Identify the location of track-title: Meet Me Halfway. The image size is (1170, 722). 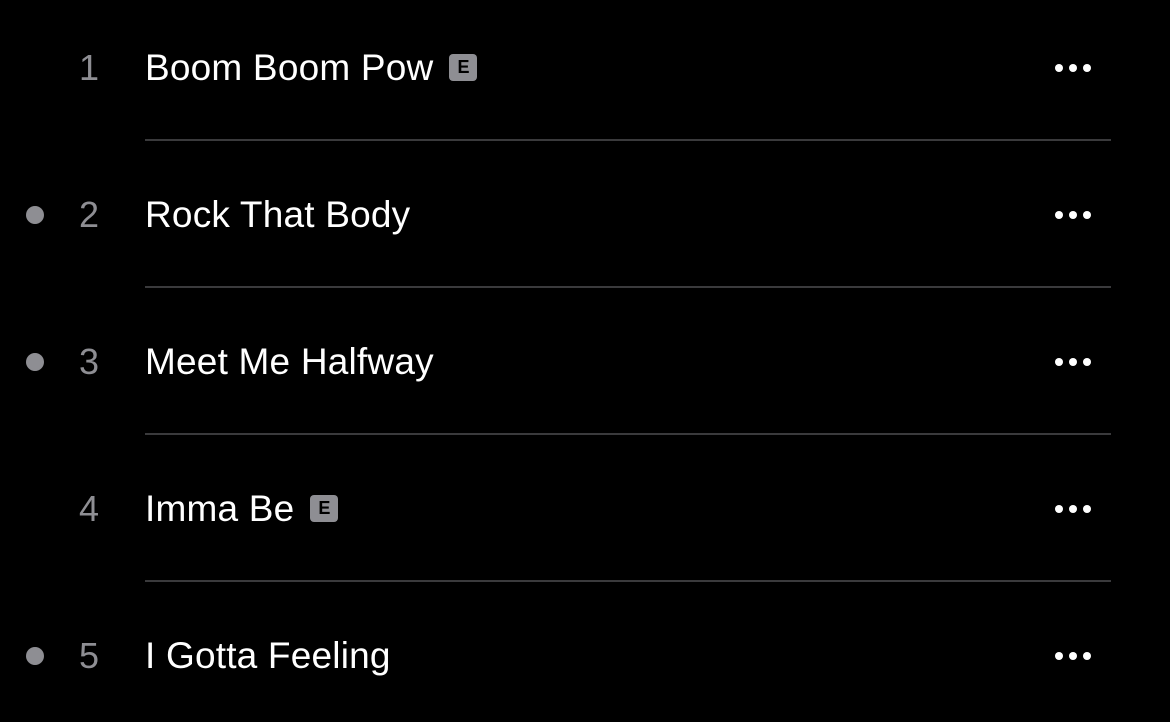
(289, 361).